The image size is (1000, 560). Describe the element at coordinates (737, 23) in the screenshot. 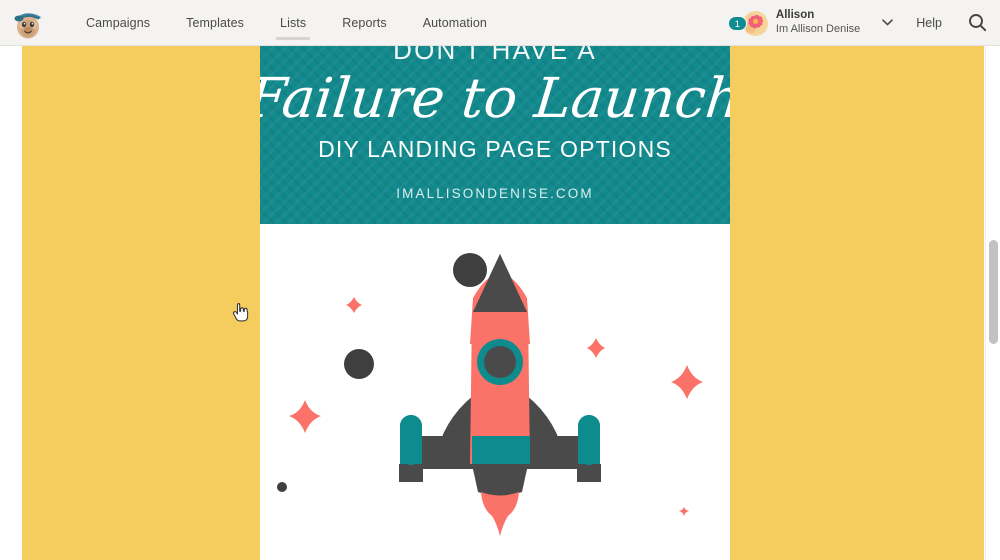

I see `notification-badge: 1` at that location.